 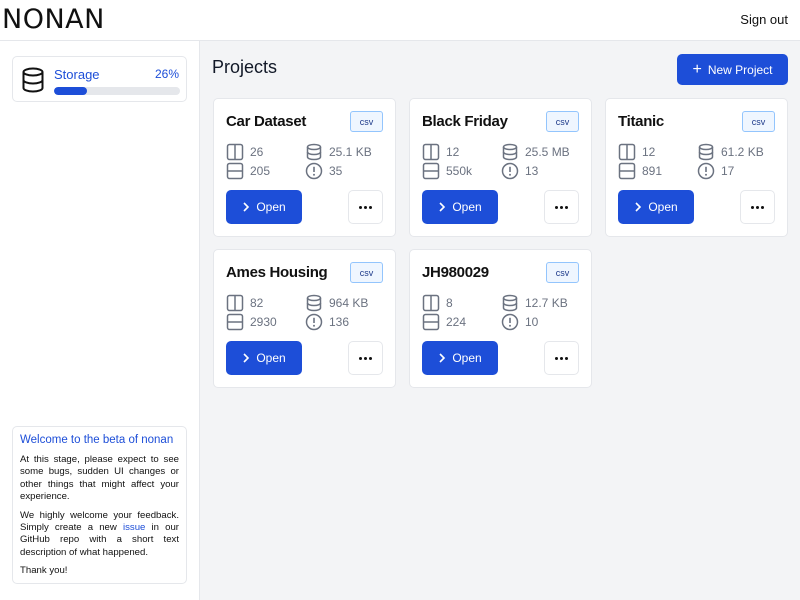 What do you see at coordinates (649, 152) in the screenshot?
I see `column-count-value: 12` at bounding box center [649, 152].